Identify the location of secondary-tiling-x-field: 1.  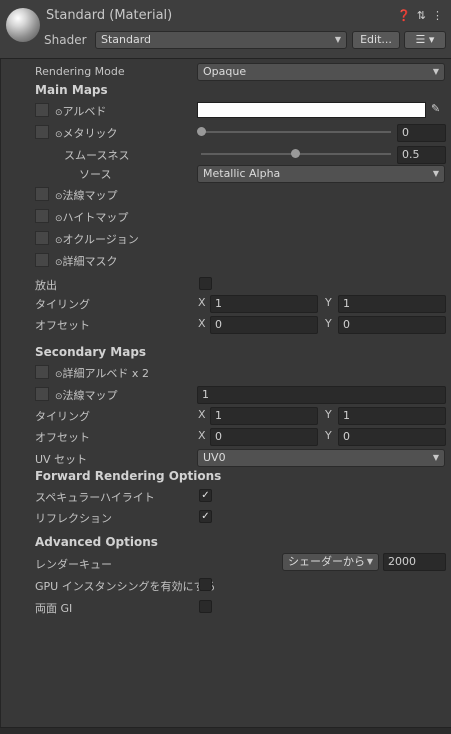
(264, 416).